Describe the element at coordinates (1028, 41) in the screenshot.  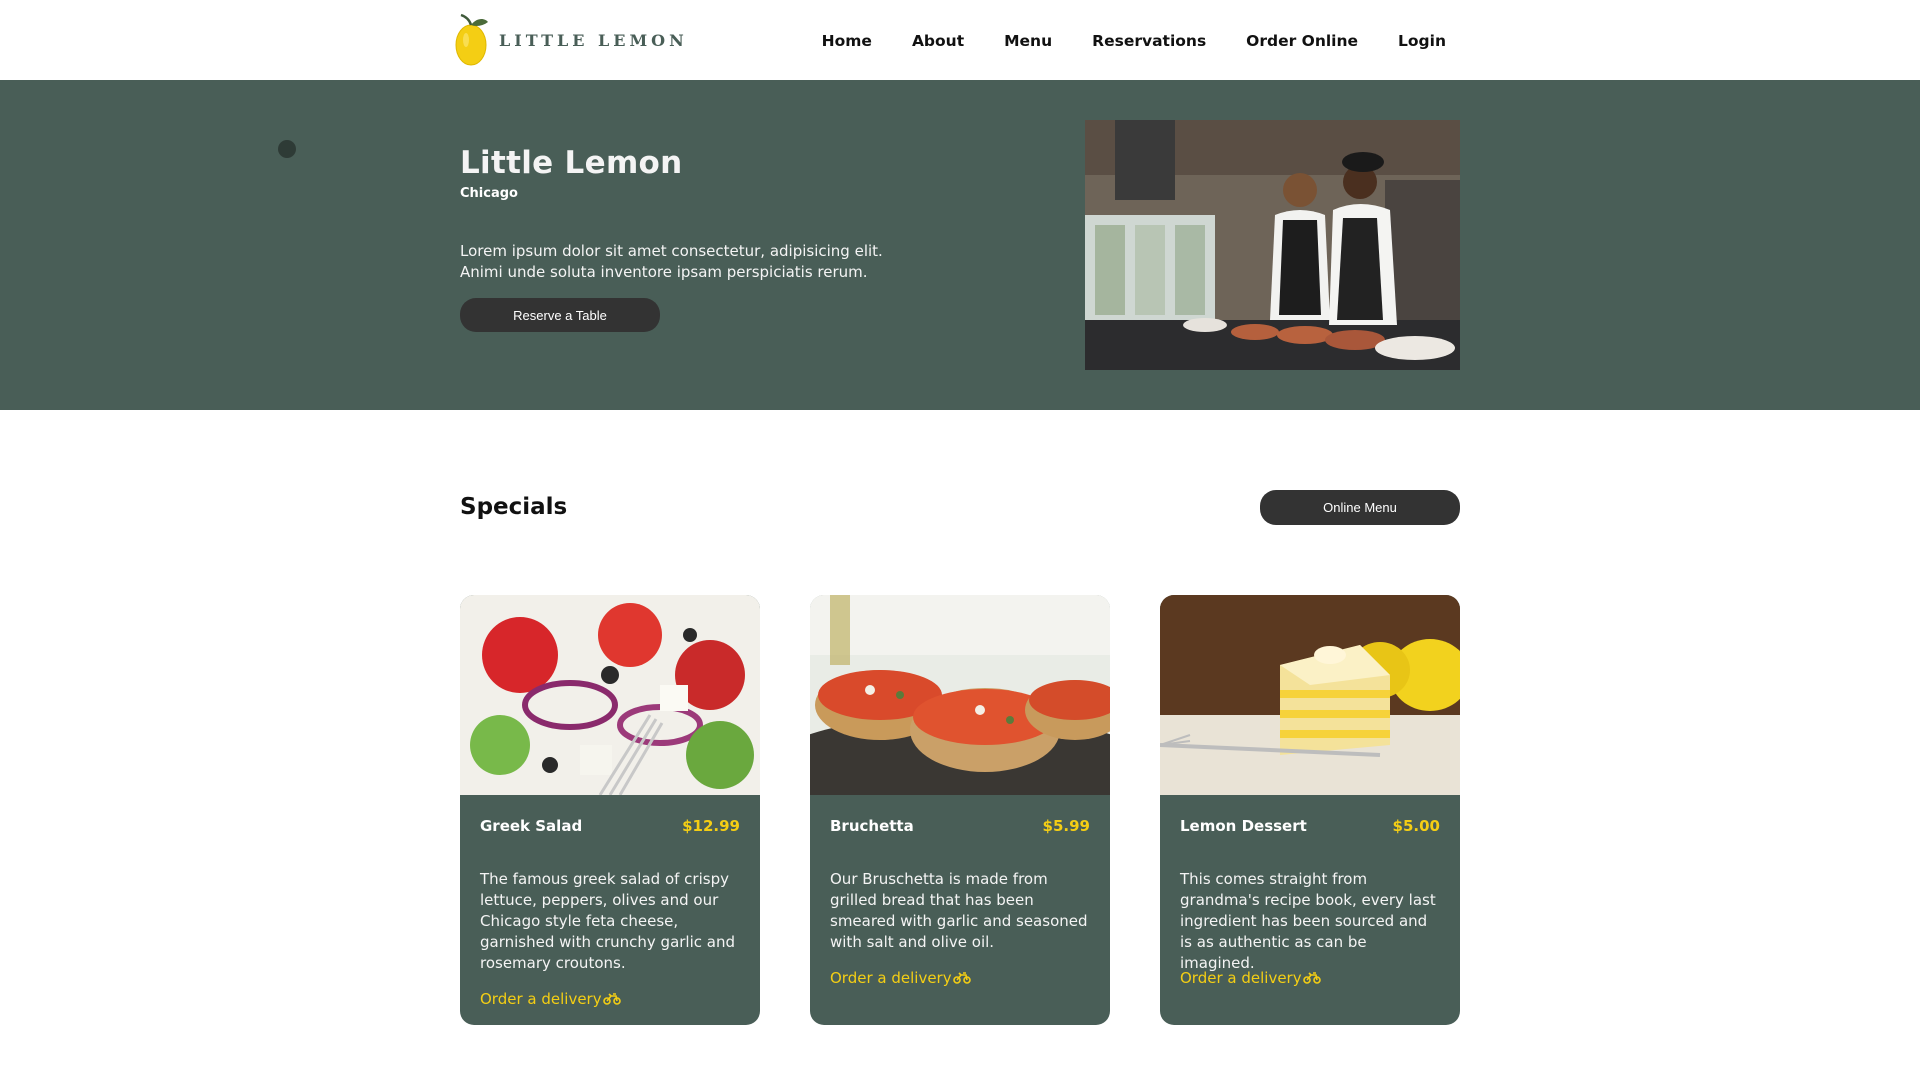
I see `nav-menu: Menu` at that location.